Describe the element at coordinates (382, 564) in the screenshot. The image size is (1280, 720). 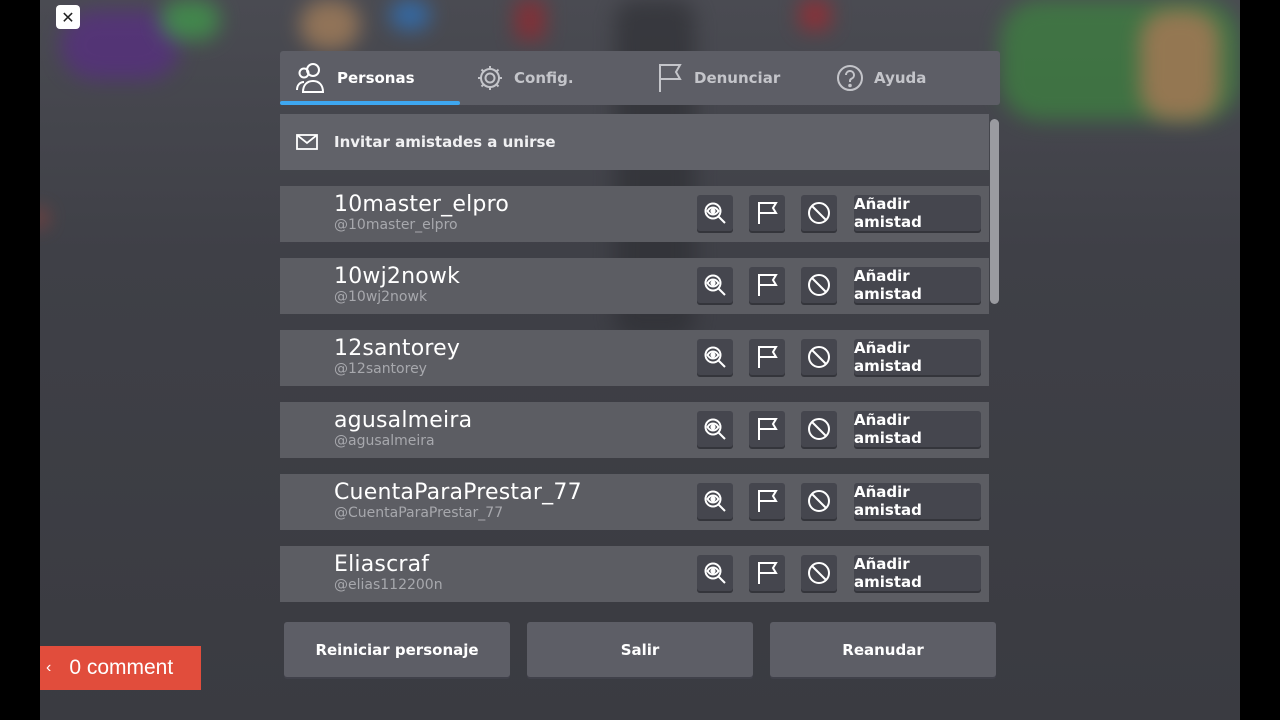
I see `player-display-name: Eliascraf` at that location.